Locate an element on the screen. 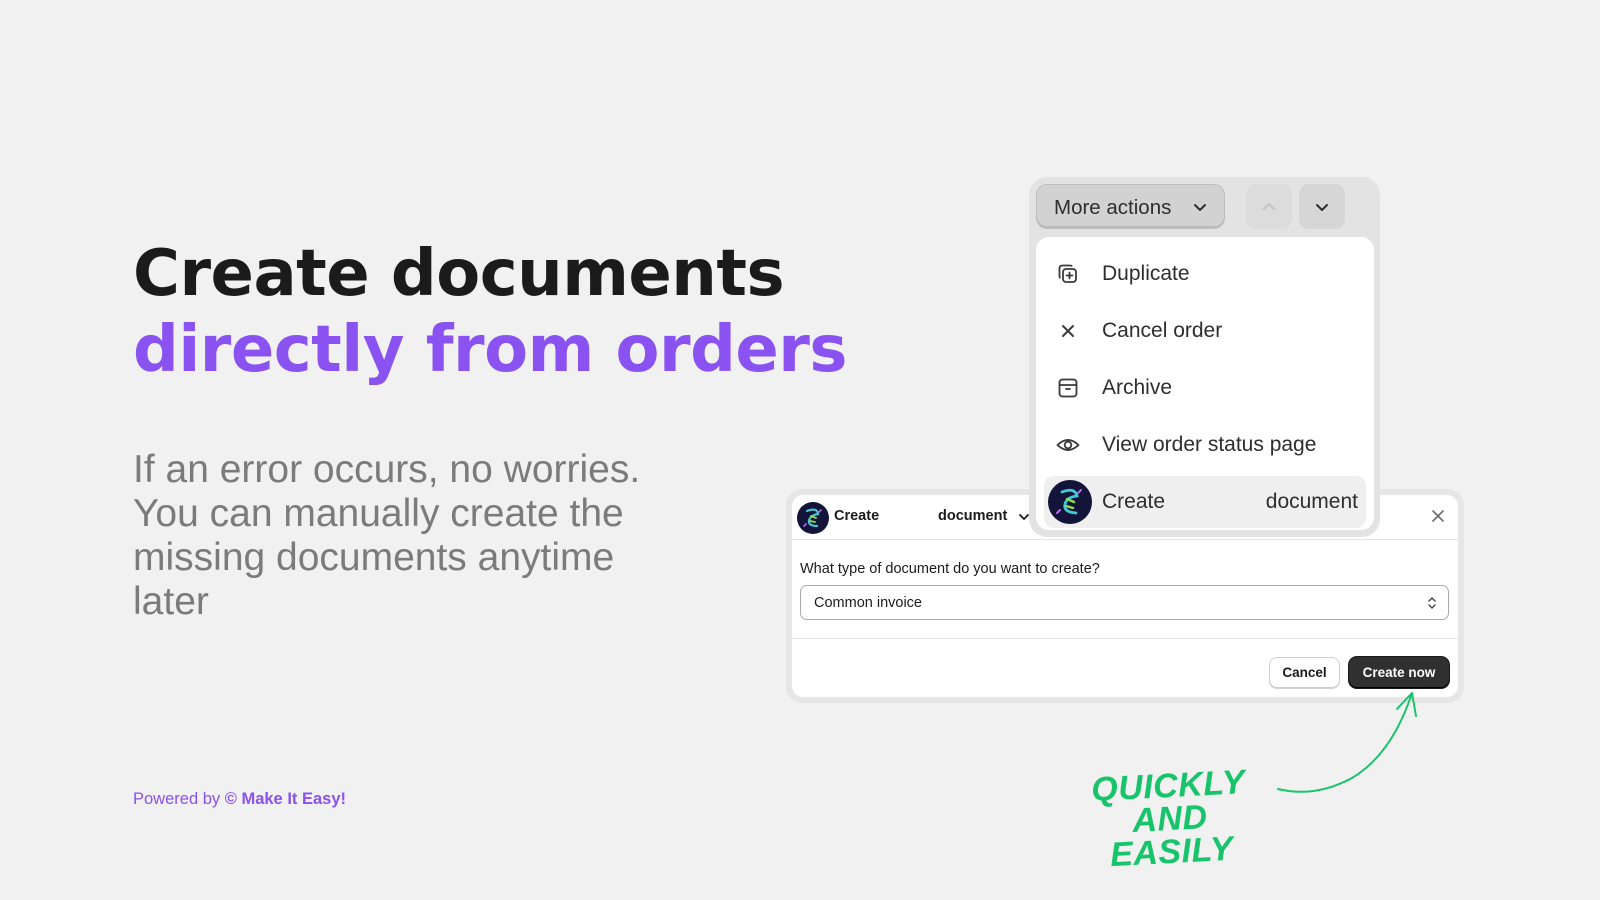 This screenshot has width=1600, height=900. powered-by: Powered by © Make It Easy! is located at coordinates (239, 799).